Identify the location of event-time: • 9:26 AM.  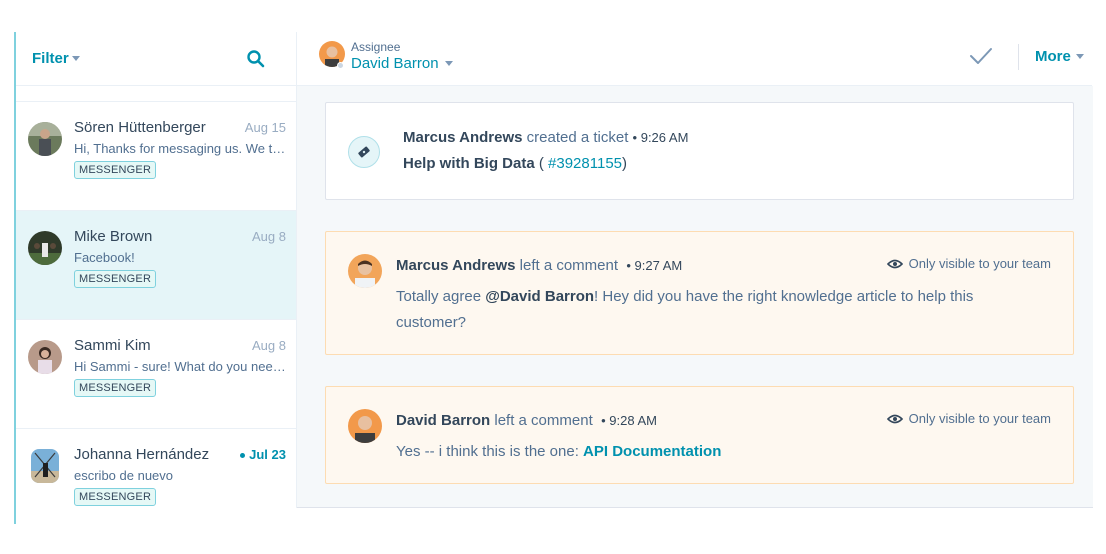
(660, 137).